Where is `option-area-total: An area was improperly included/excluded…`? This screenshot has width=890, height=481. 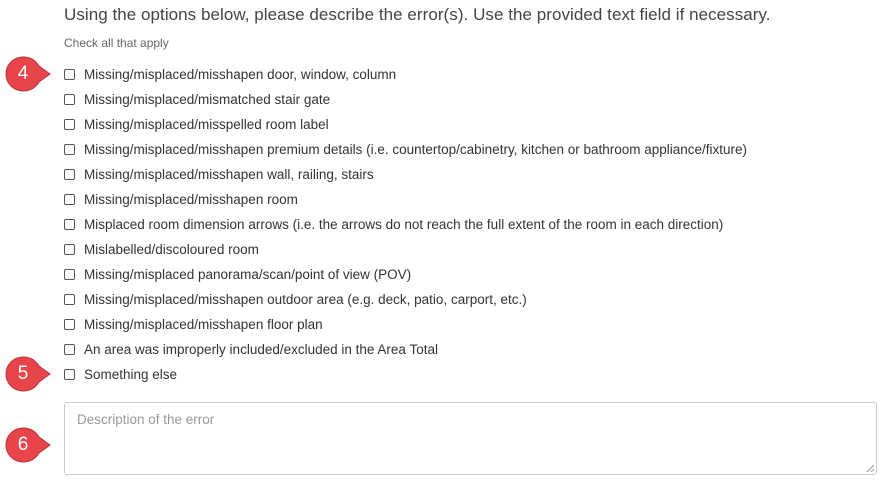
option-area-total: An area was improperly included/excluded… is located at coordinates (405, 349).